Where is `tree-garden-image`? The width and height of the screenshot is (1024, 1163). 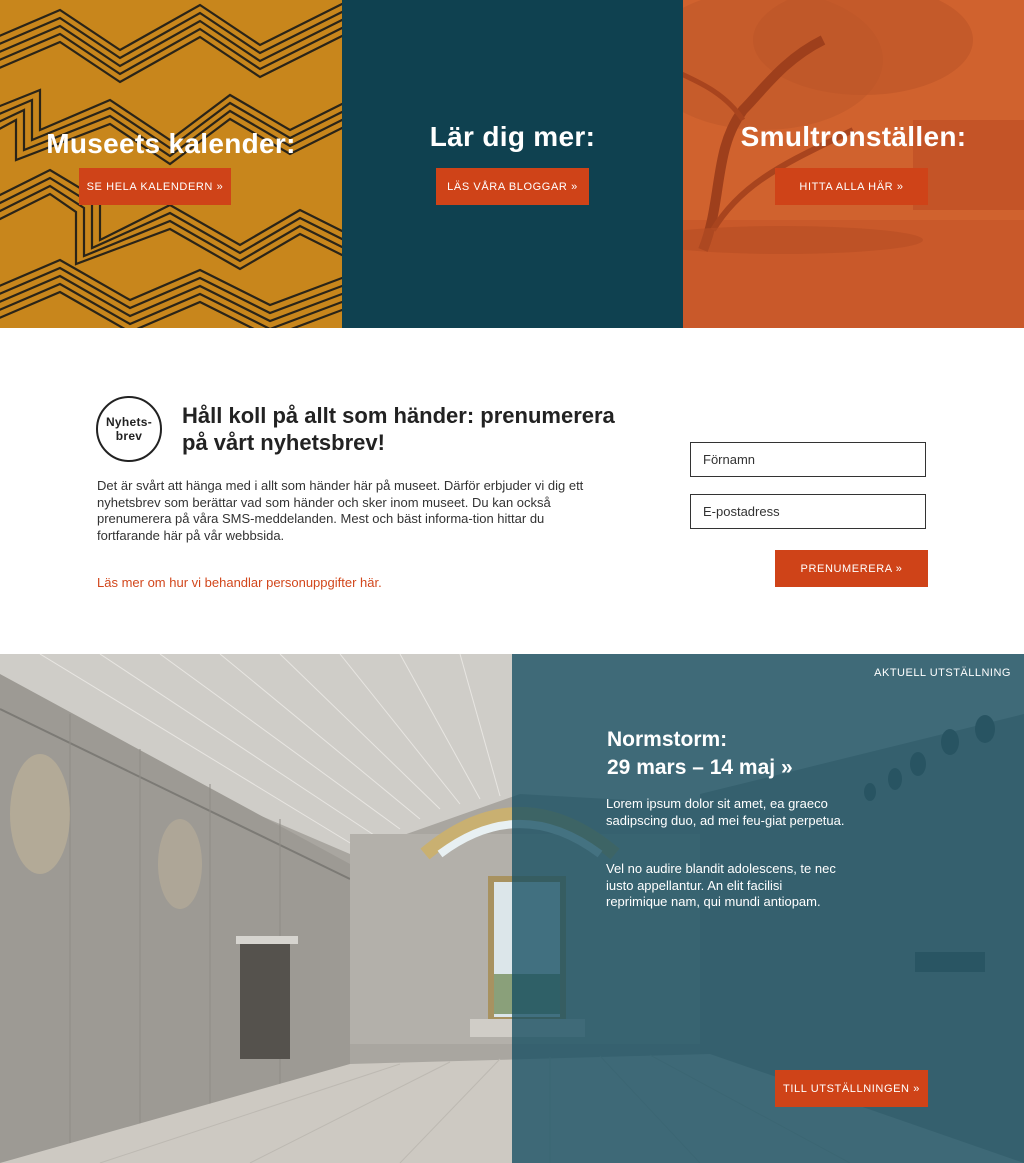 tree-garden-image is located at coordinates (853, 164).